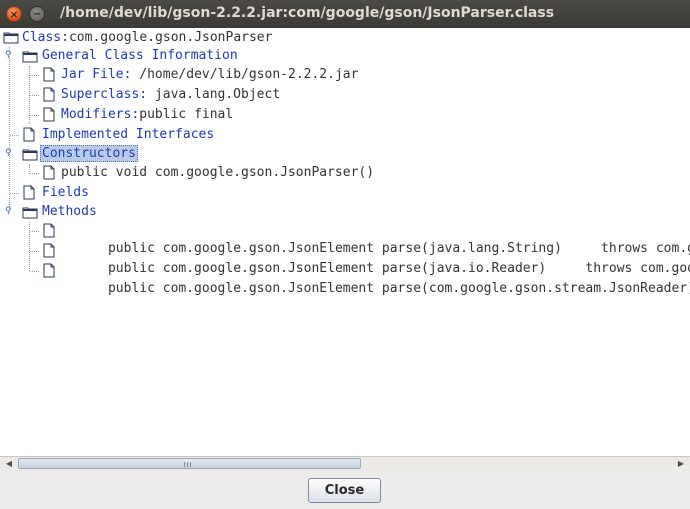 The width and height of the screenshot is (690, 509). I want to click on scrollbar-thumb, so click(189, 463).